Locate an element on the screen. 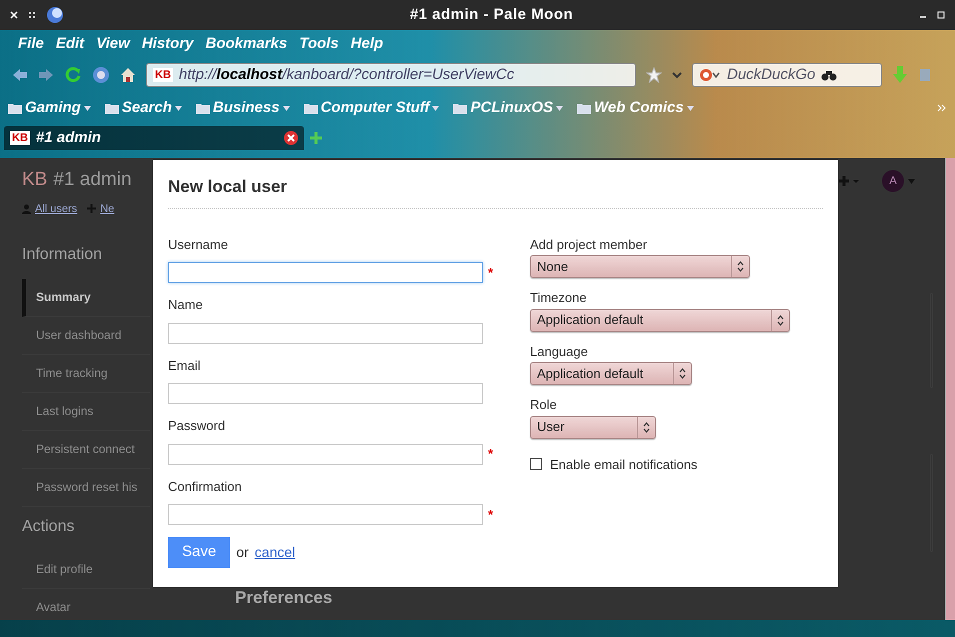 This screenshot has width=955, height=637. search-field: DuckDuckGo is located at coordinates (787, 75).